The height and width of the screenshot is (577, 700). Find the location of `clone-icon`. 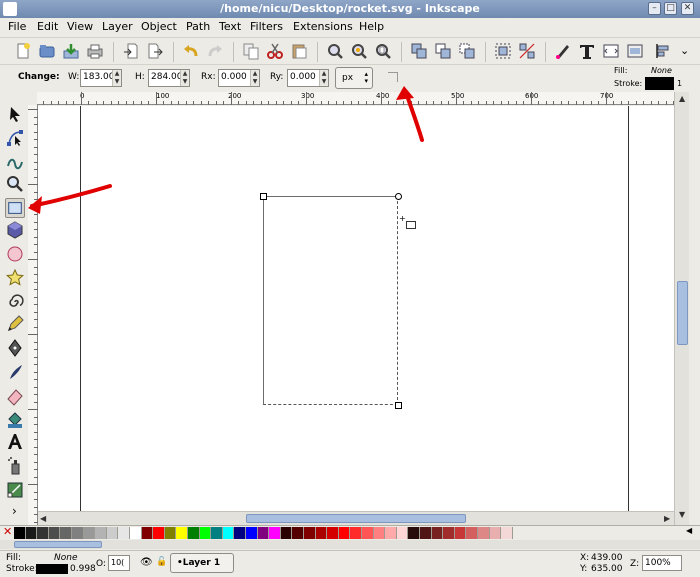

clone-icon is located at coordinates (443, 51).